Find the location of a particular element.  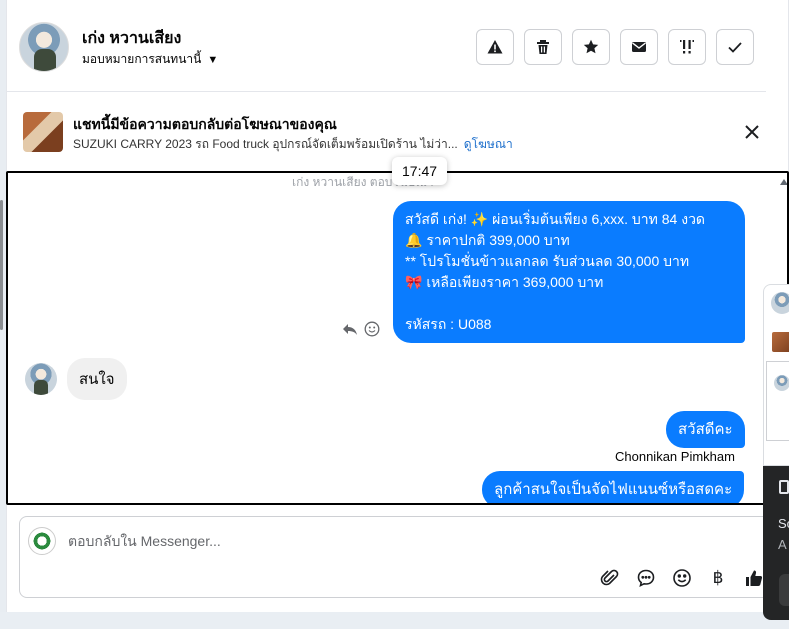

side-preview-box is located at coordinates (777, 401).